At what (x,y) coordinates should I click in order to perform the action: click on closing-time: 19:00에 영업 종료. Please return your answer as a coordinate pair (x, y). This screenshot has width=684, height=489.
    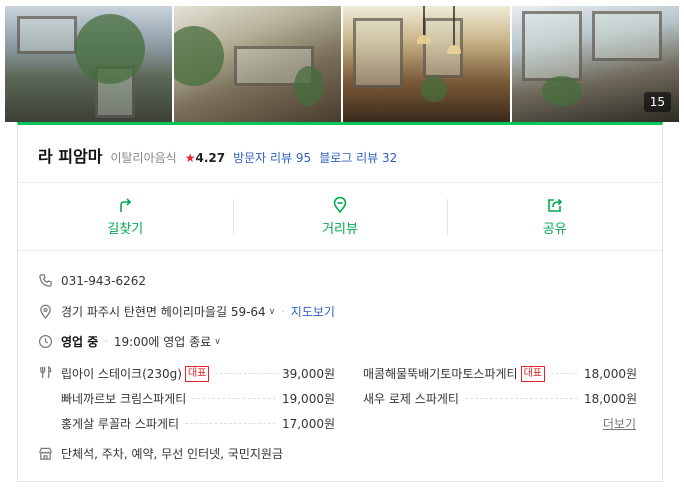
    Looking at the image, I should click on (162, 341).